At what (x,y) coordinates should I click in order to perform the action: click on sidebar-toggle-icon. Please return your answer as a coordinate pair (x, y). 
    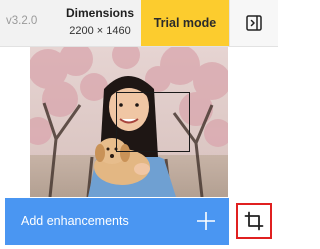
    Looking at the image, I should click on (254, 23).